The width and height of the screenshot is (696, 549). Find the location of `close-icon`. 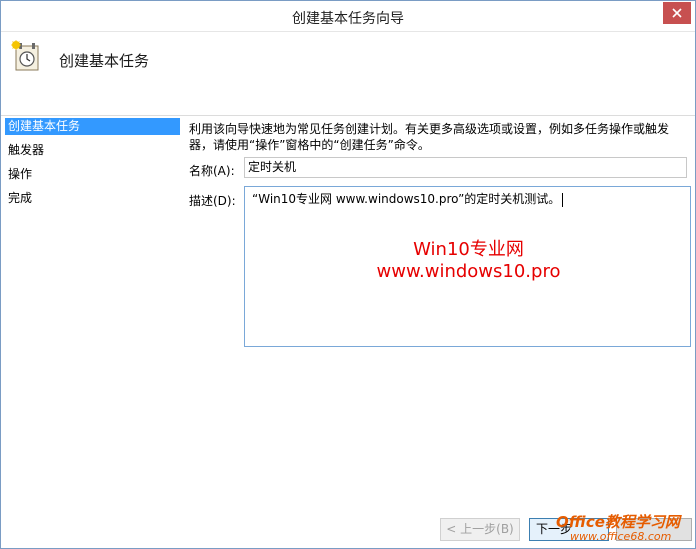

close-icon is located at coordinates (677, 13).